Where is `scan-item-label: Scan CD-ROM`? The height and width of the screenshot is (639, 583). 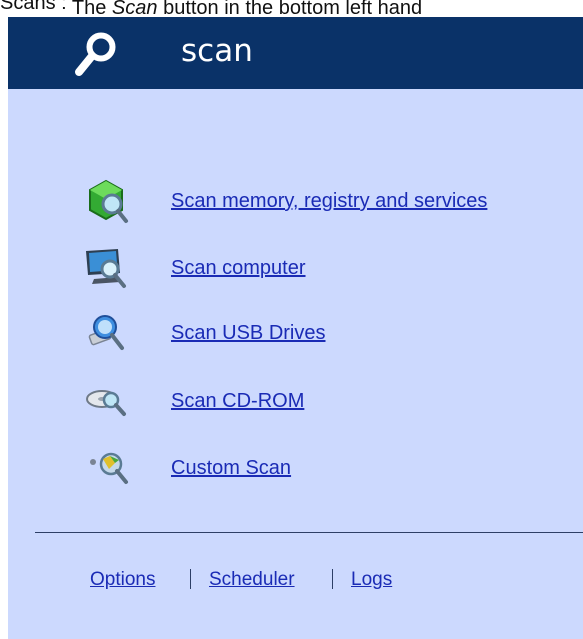
scan-item-label: Scan CD-ROM is located at coordinates (237, 401).